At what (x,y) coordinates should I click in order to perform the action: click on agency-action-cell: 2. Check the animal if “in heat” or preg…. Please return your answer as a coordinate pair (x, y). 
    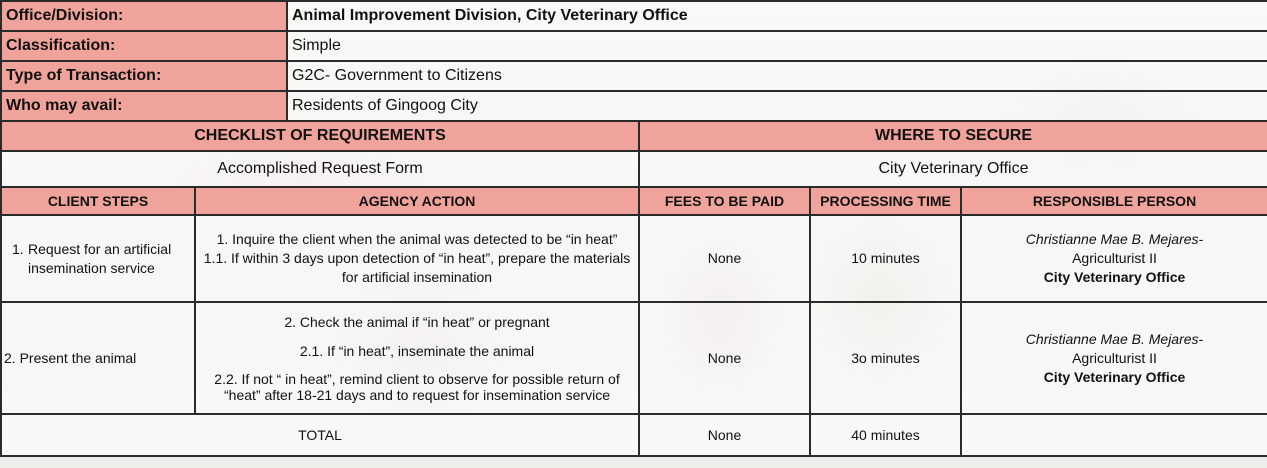
    Looking at the image, I should click on (417, 358).